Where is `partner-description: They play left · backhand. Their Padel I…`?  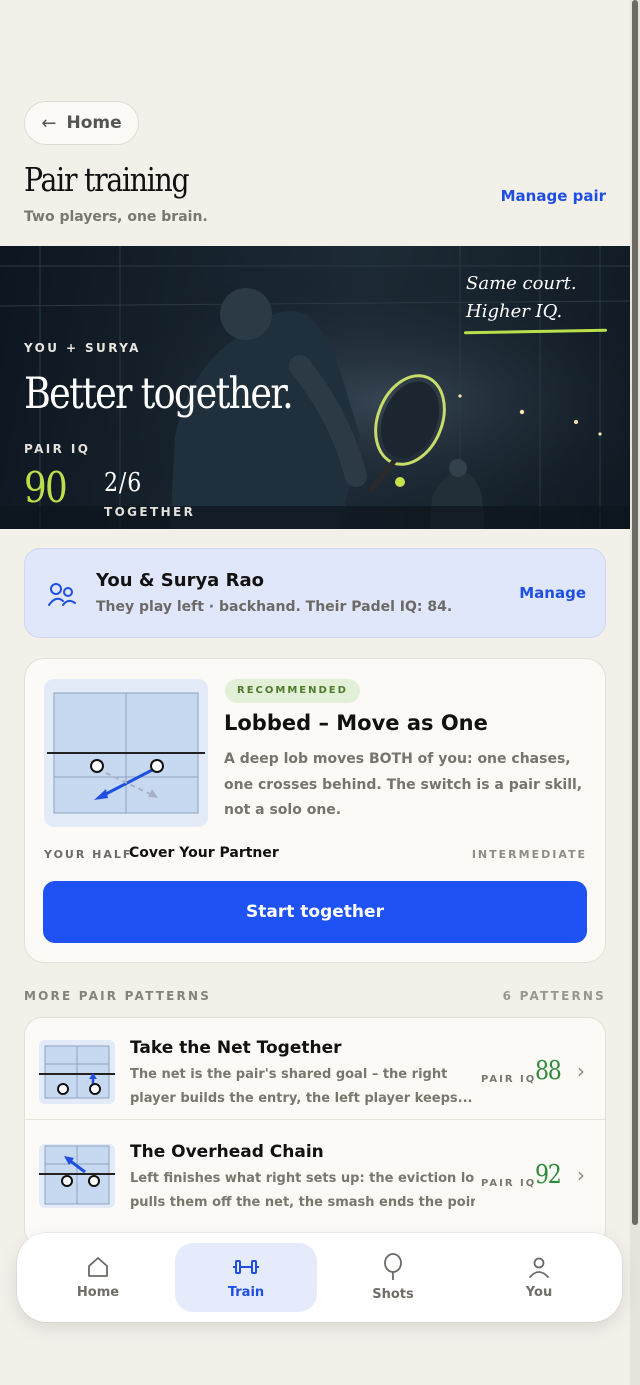 partner-description: They play left · backhand. Their Padel I… is located at coordinates (274, 607).